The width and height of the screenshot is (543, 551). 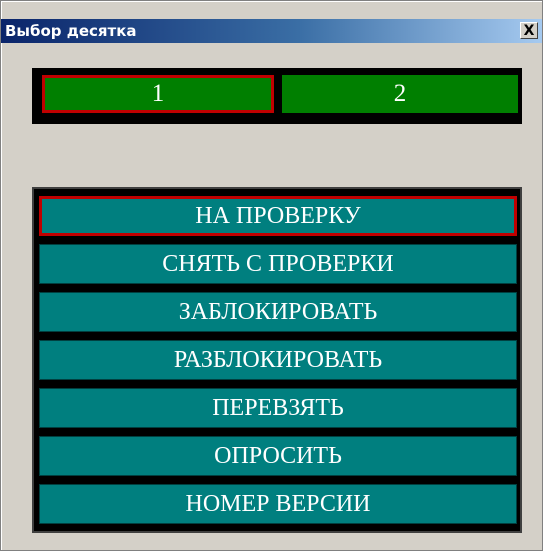 I want to click on version-button: НОМЕР ВЕРСИИ, so click(x=278, y=504).